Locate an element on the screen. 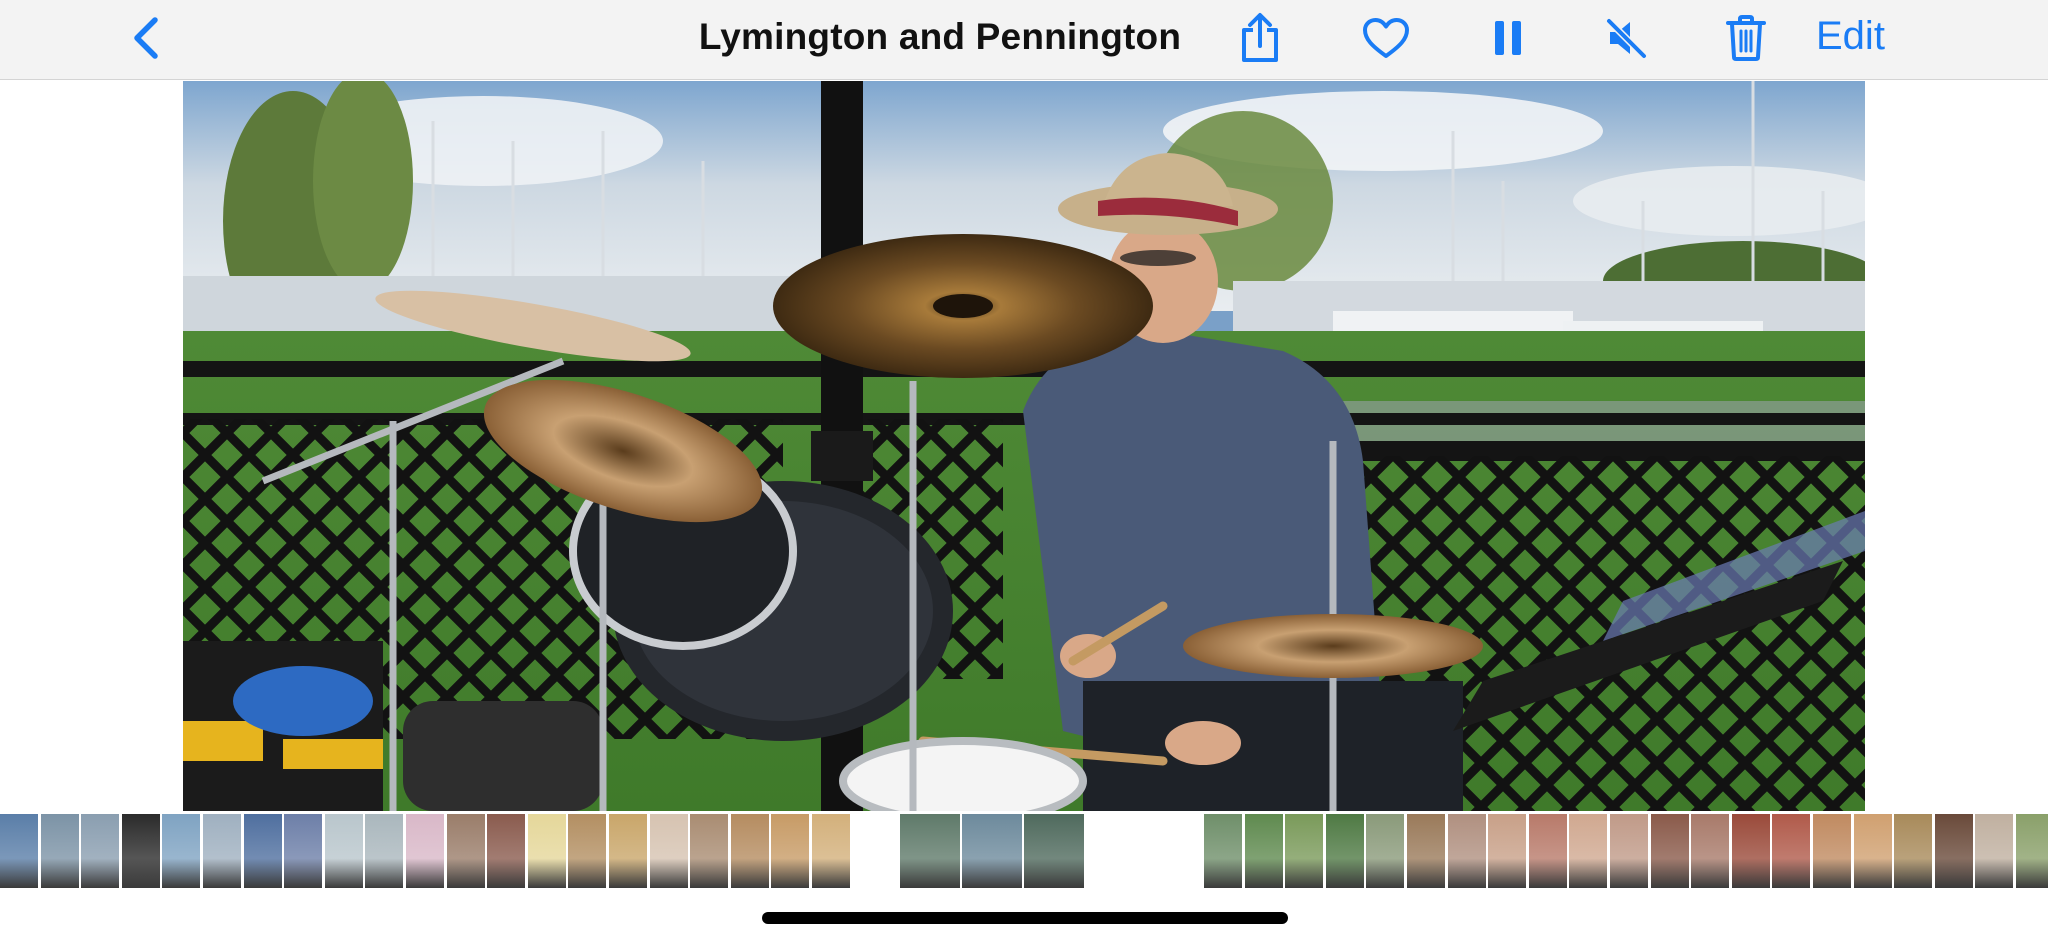  heart-icon is located at coordinates (1386, 38).